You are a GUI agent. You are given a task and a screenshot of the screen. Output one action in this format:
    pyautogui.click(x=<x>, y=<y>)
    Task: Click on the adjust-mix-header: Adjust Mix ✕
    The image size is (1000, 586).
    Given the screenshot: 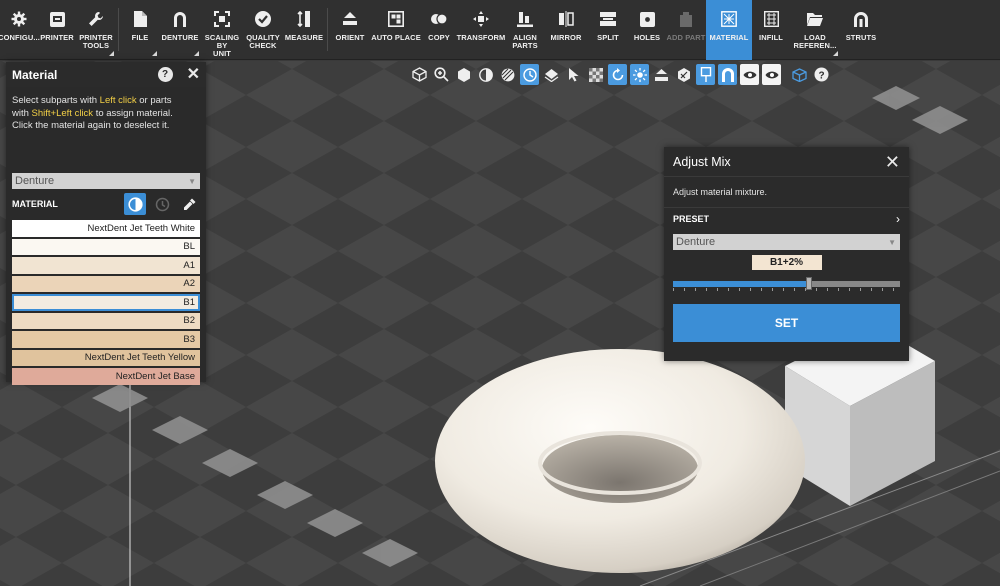 What is the action you would take?
    pyautogui.click(x=786, y=162)
    